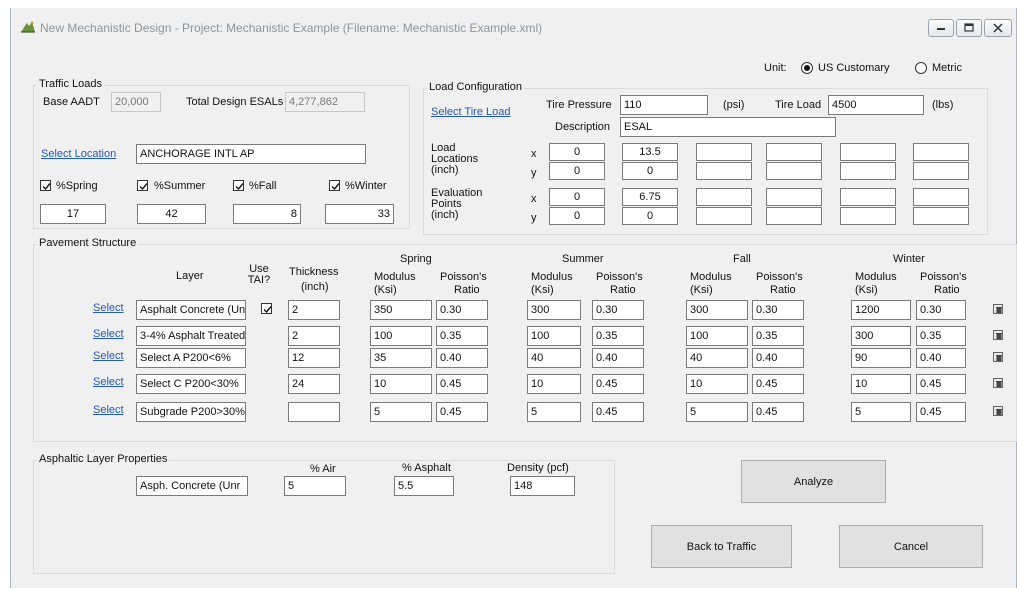 The height and width of the screenshot is (590, 1017). What do you see at coordinates (325, 102) in the screenshot?
I see `total-esals-field: 4,277,862` at bounding box center [325, 102].